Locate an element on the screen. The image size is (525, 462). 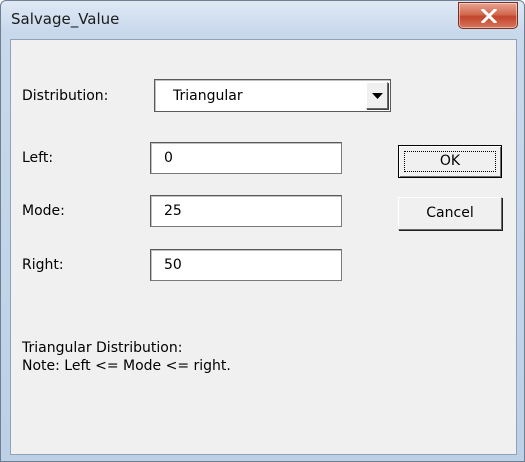
right-label: Right: is located at coordinates (43, 265).